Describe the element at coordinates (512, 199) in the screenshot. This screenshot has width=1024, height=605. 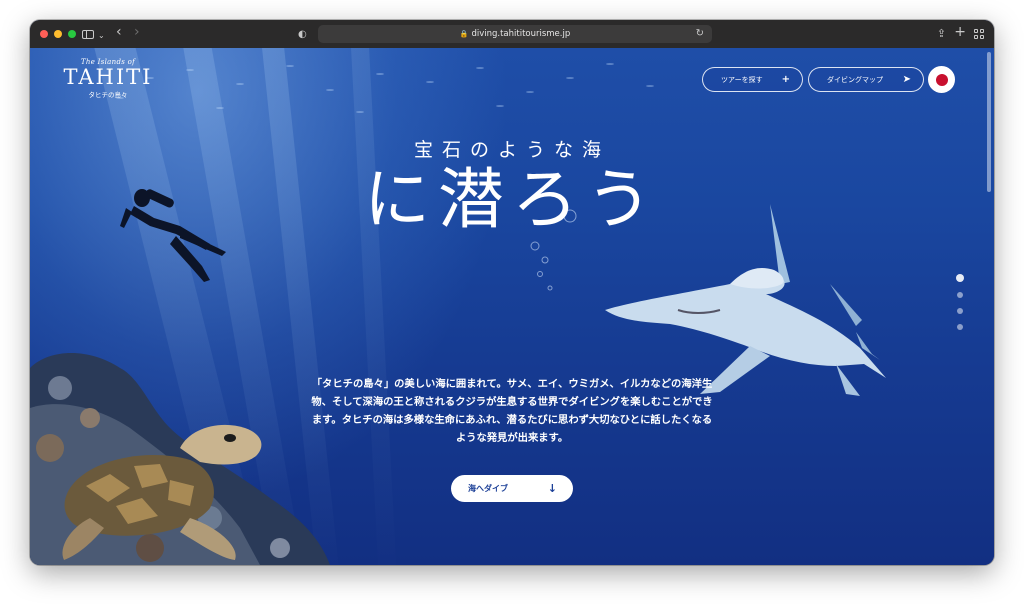
I see `hero-title: に潜ろう` at that location.